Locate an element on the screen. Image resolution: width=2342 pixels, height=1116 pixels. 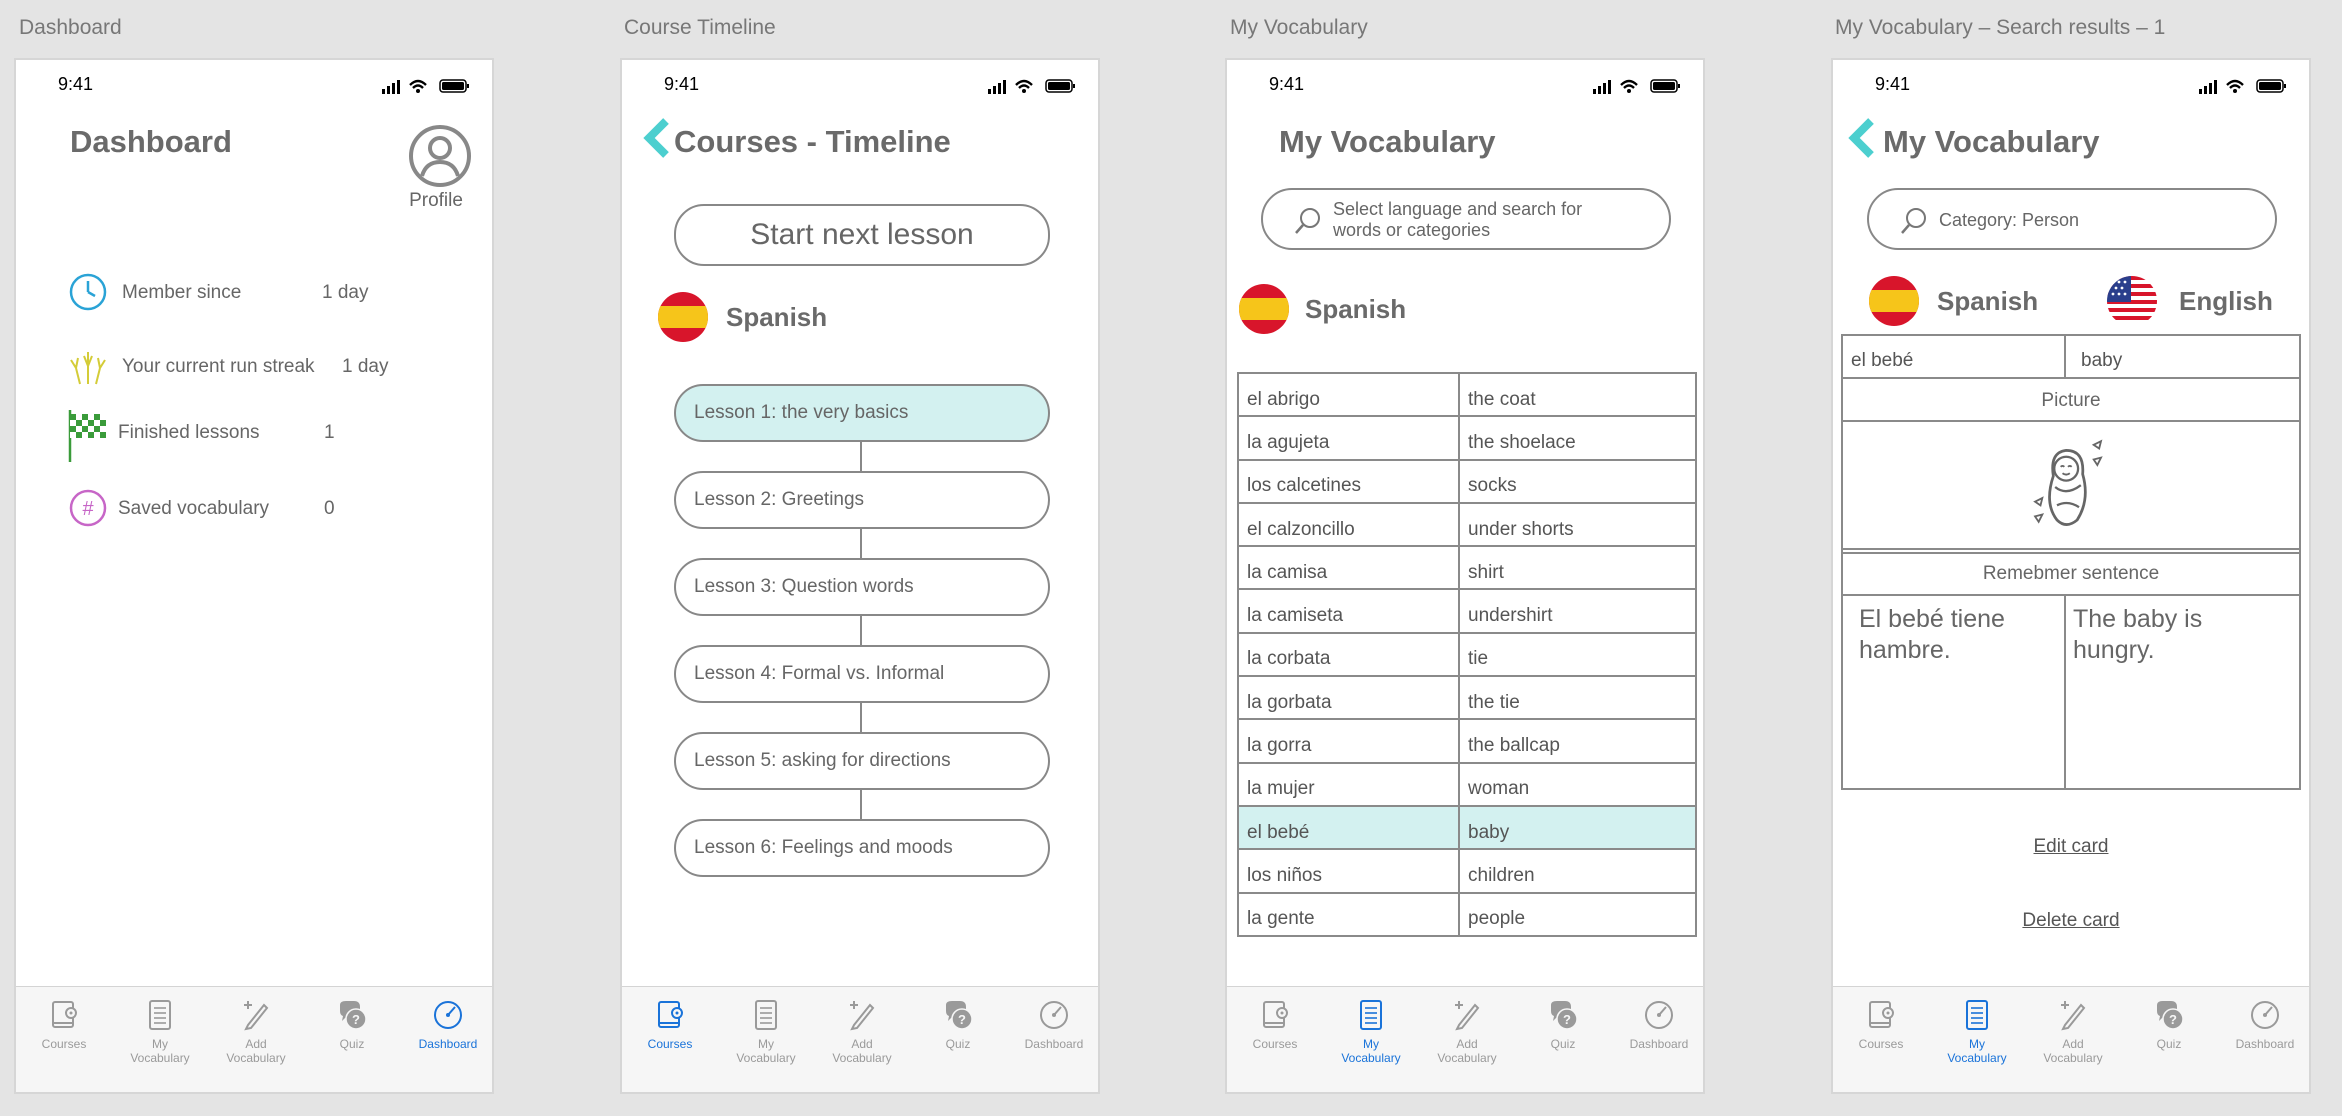
timeline-connector is located at coordinates (861, 805).